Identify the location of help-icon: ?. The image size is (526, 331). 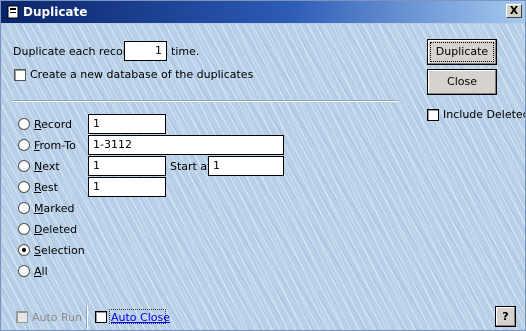
(505, 316).